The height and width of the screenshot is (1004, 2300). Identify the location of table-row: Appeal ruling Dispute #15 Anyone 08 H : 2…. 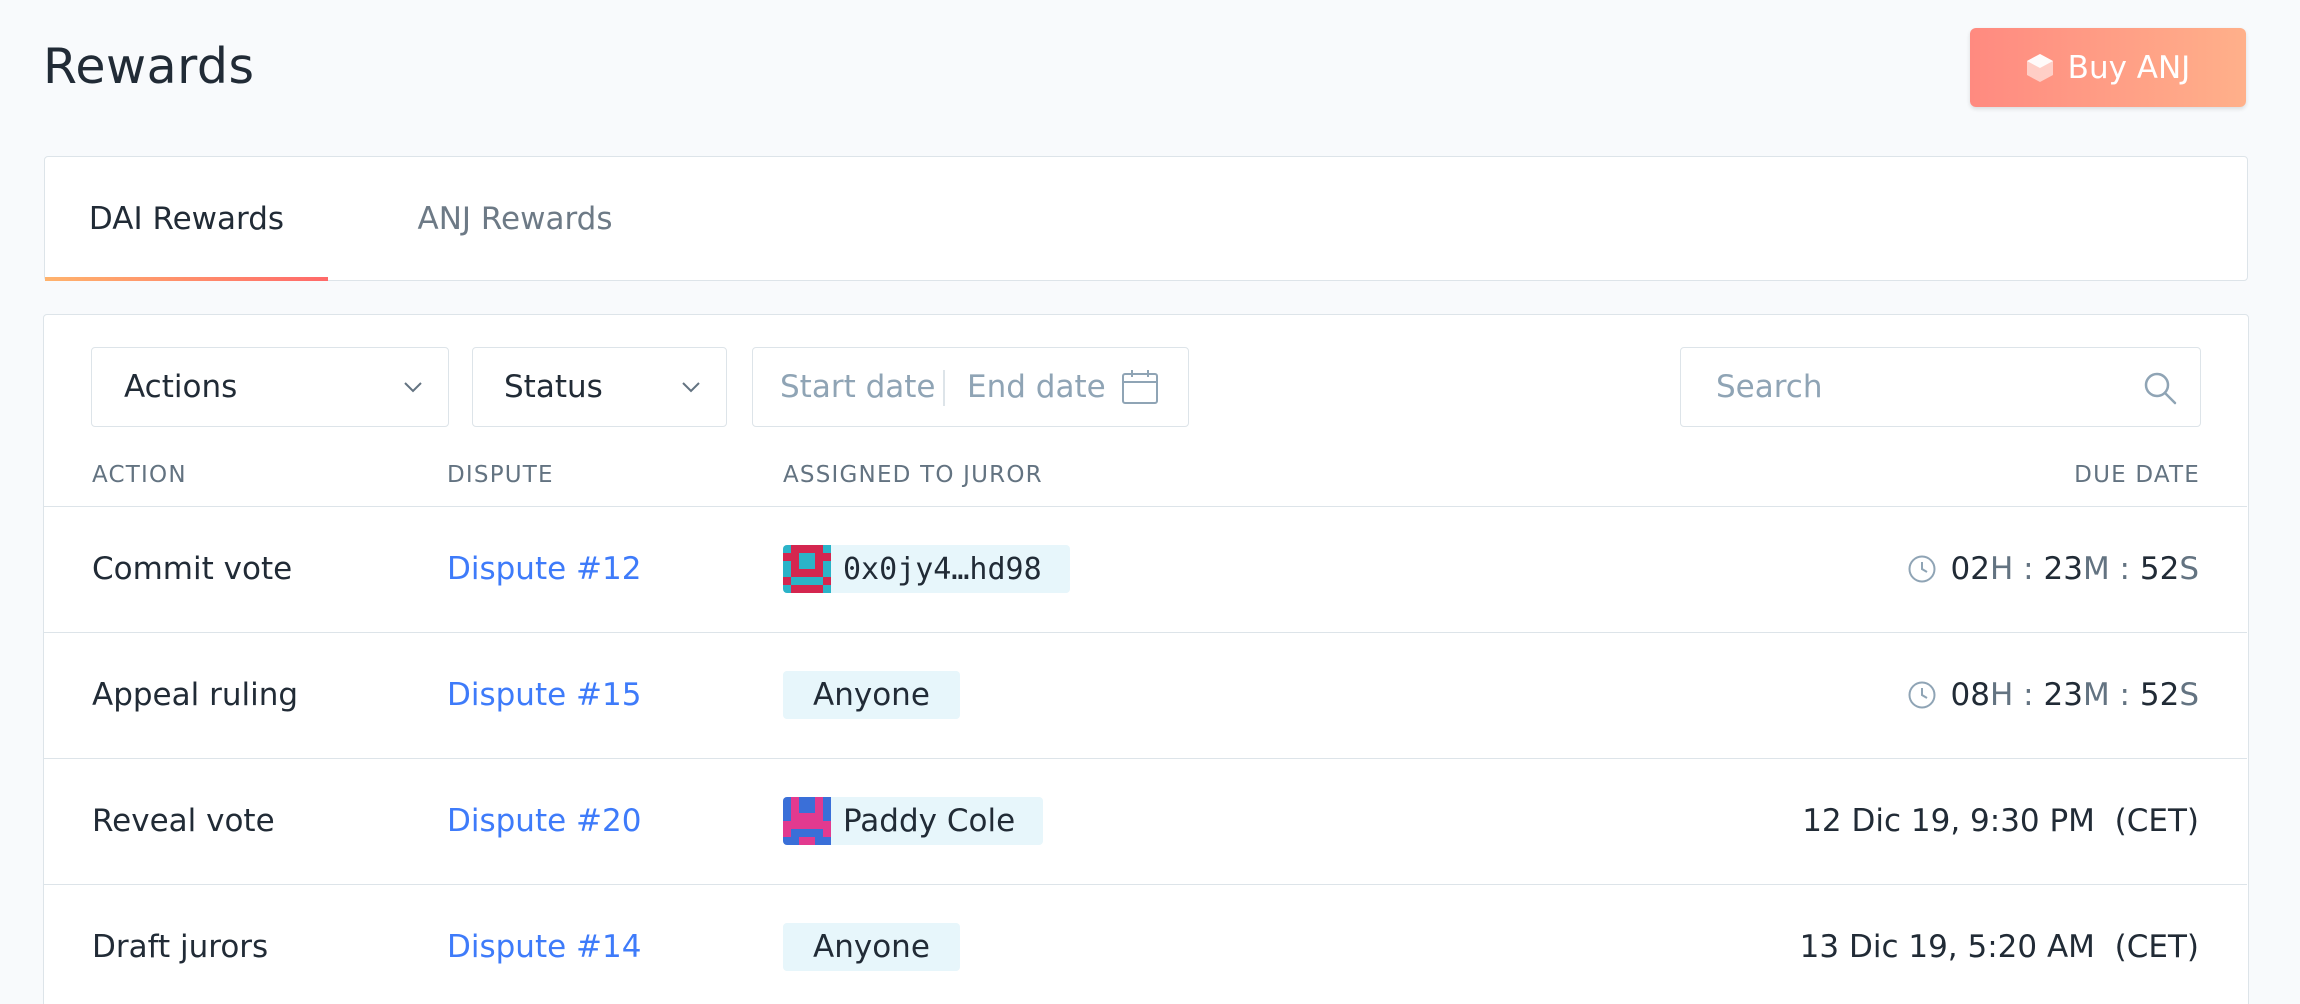
(1145, 695).